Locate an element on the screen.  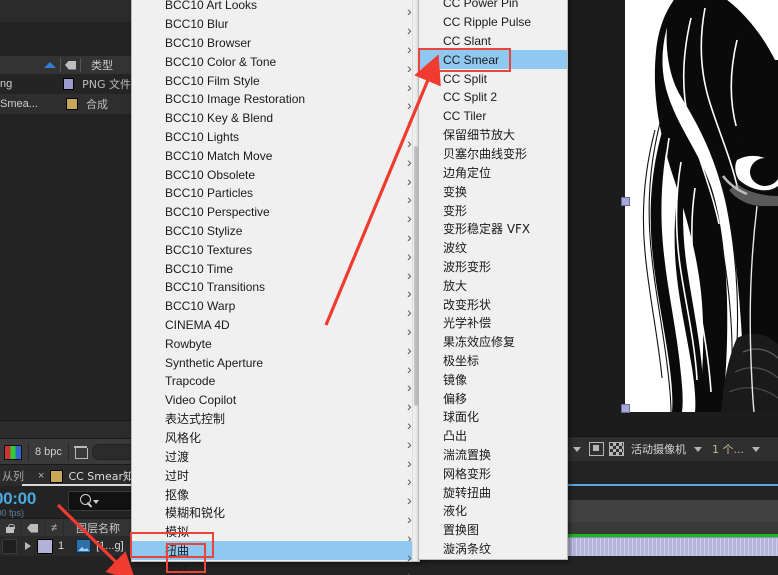
menu-item: 置换图 is located at coordinates (493, 529).